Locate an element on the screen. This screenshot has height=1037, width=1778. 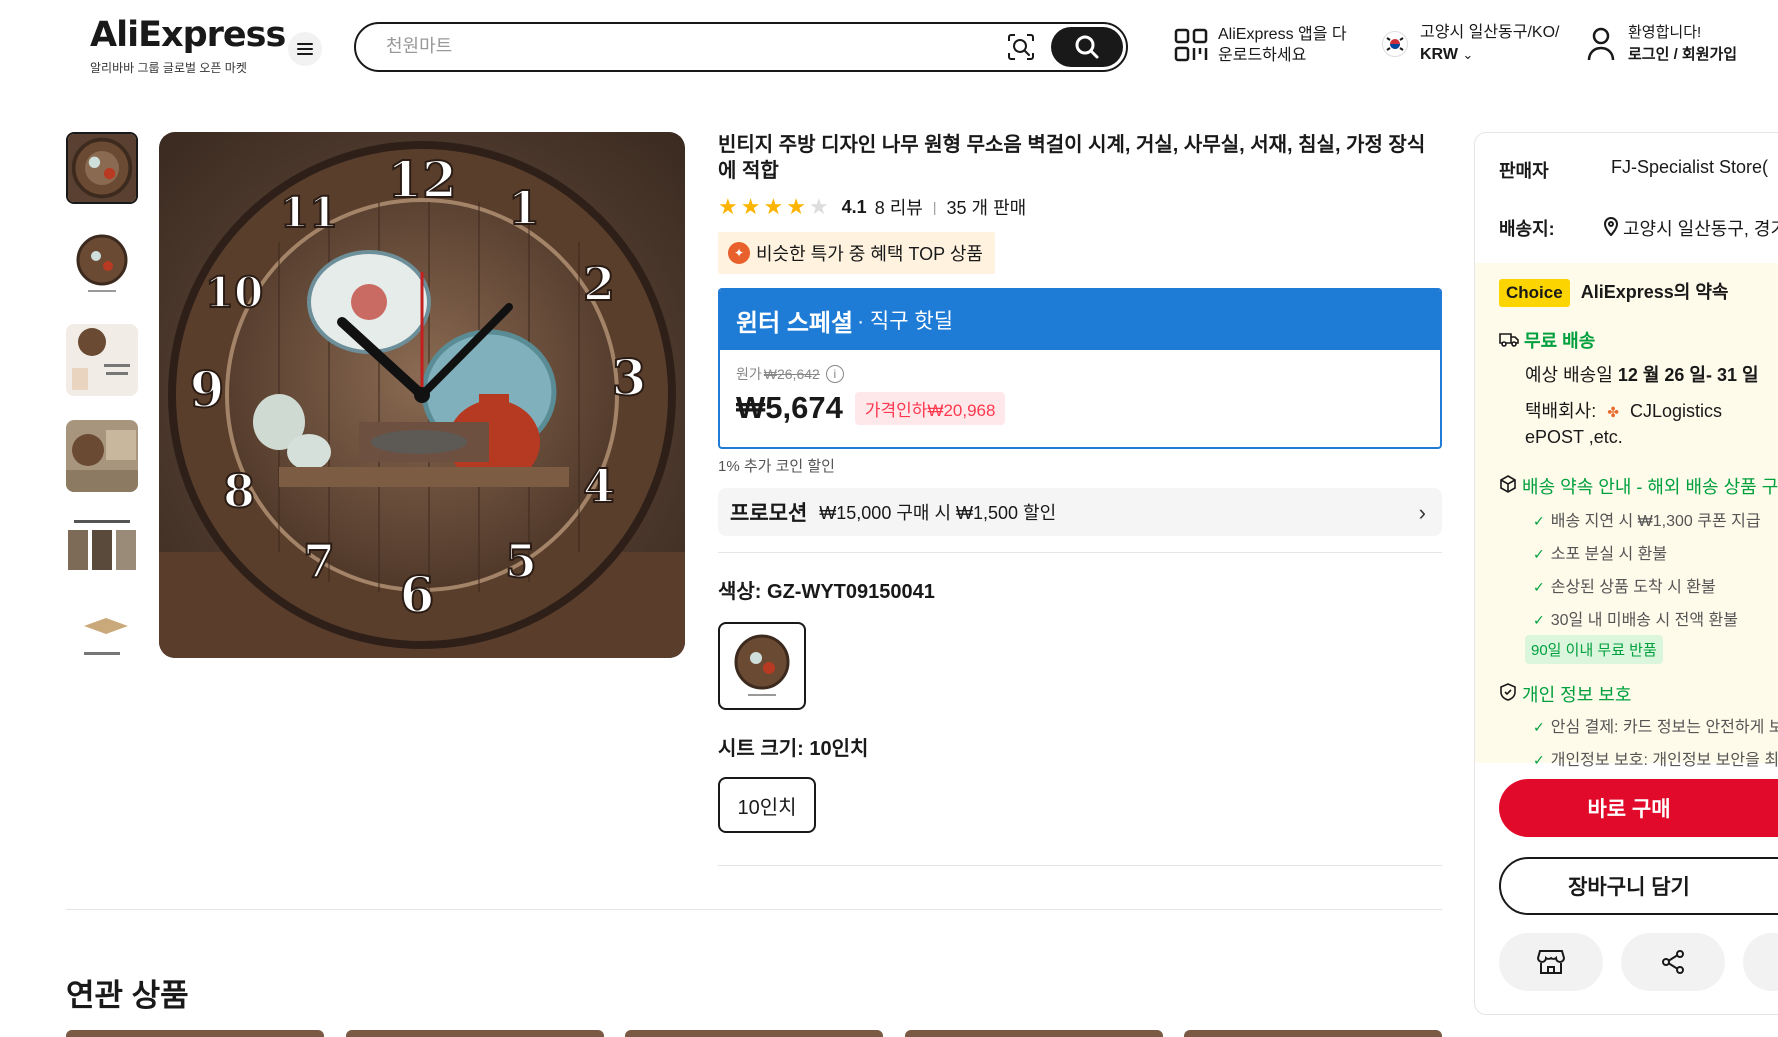
free-shipping-label: 무료 배송 is located at coordinates (1560, 341).